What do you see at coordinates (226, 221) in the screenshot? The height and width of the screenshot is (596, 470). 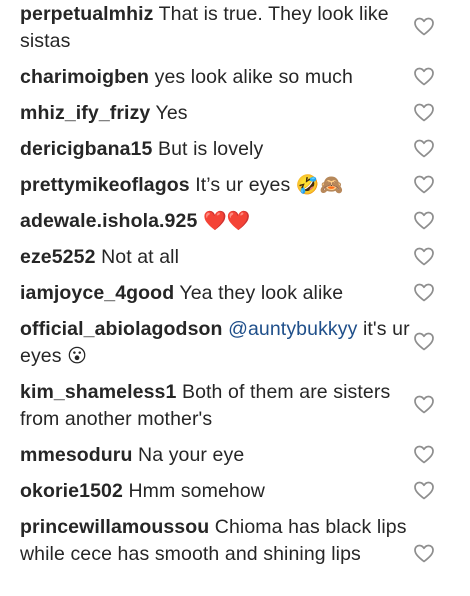 I see `emoji-red-hearts-icon: ❤️❤️` at bounding box center [226, 221].